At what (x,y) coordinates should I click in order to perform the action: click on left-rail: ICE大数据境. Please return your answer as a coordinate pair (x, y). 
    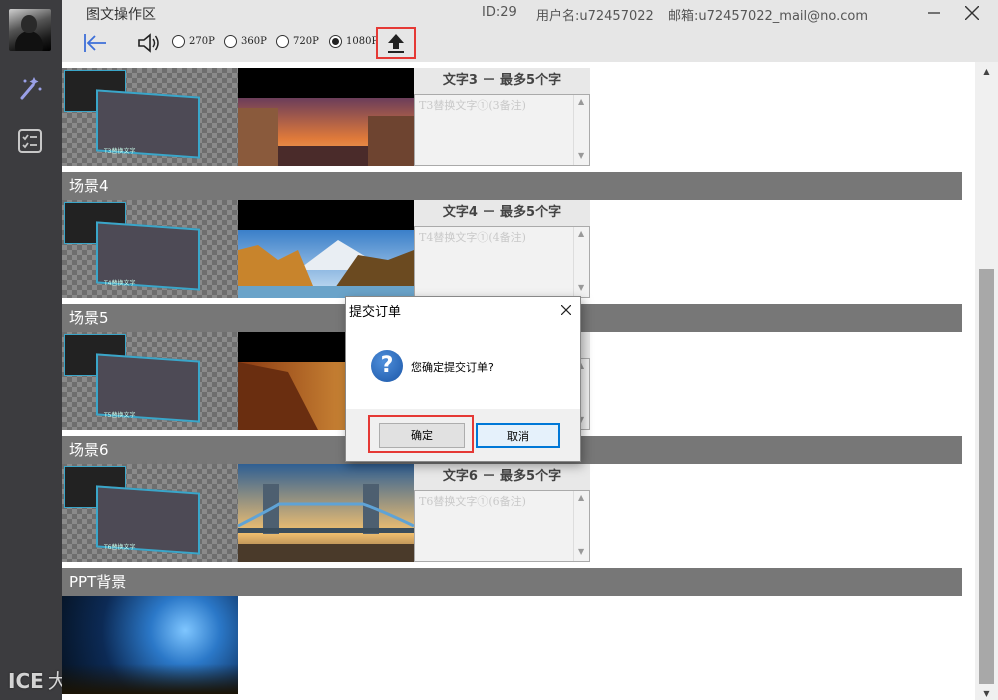
    Looking at the image, I should click on (64, 350).